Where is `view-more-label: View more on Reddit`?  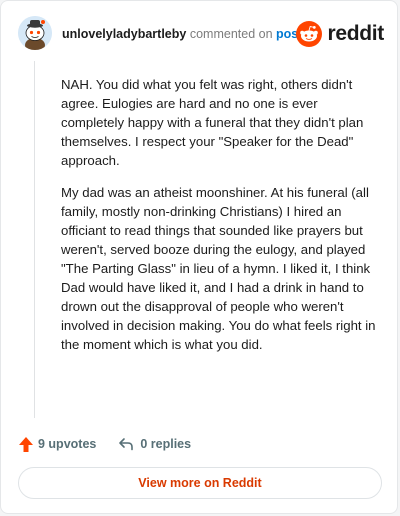 view-more-label: View more on Reddit is located at coordinates (200, 483).